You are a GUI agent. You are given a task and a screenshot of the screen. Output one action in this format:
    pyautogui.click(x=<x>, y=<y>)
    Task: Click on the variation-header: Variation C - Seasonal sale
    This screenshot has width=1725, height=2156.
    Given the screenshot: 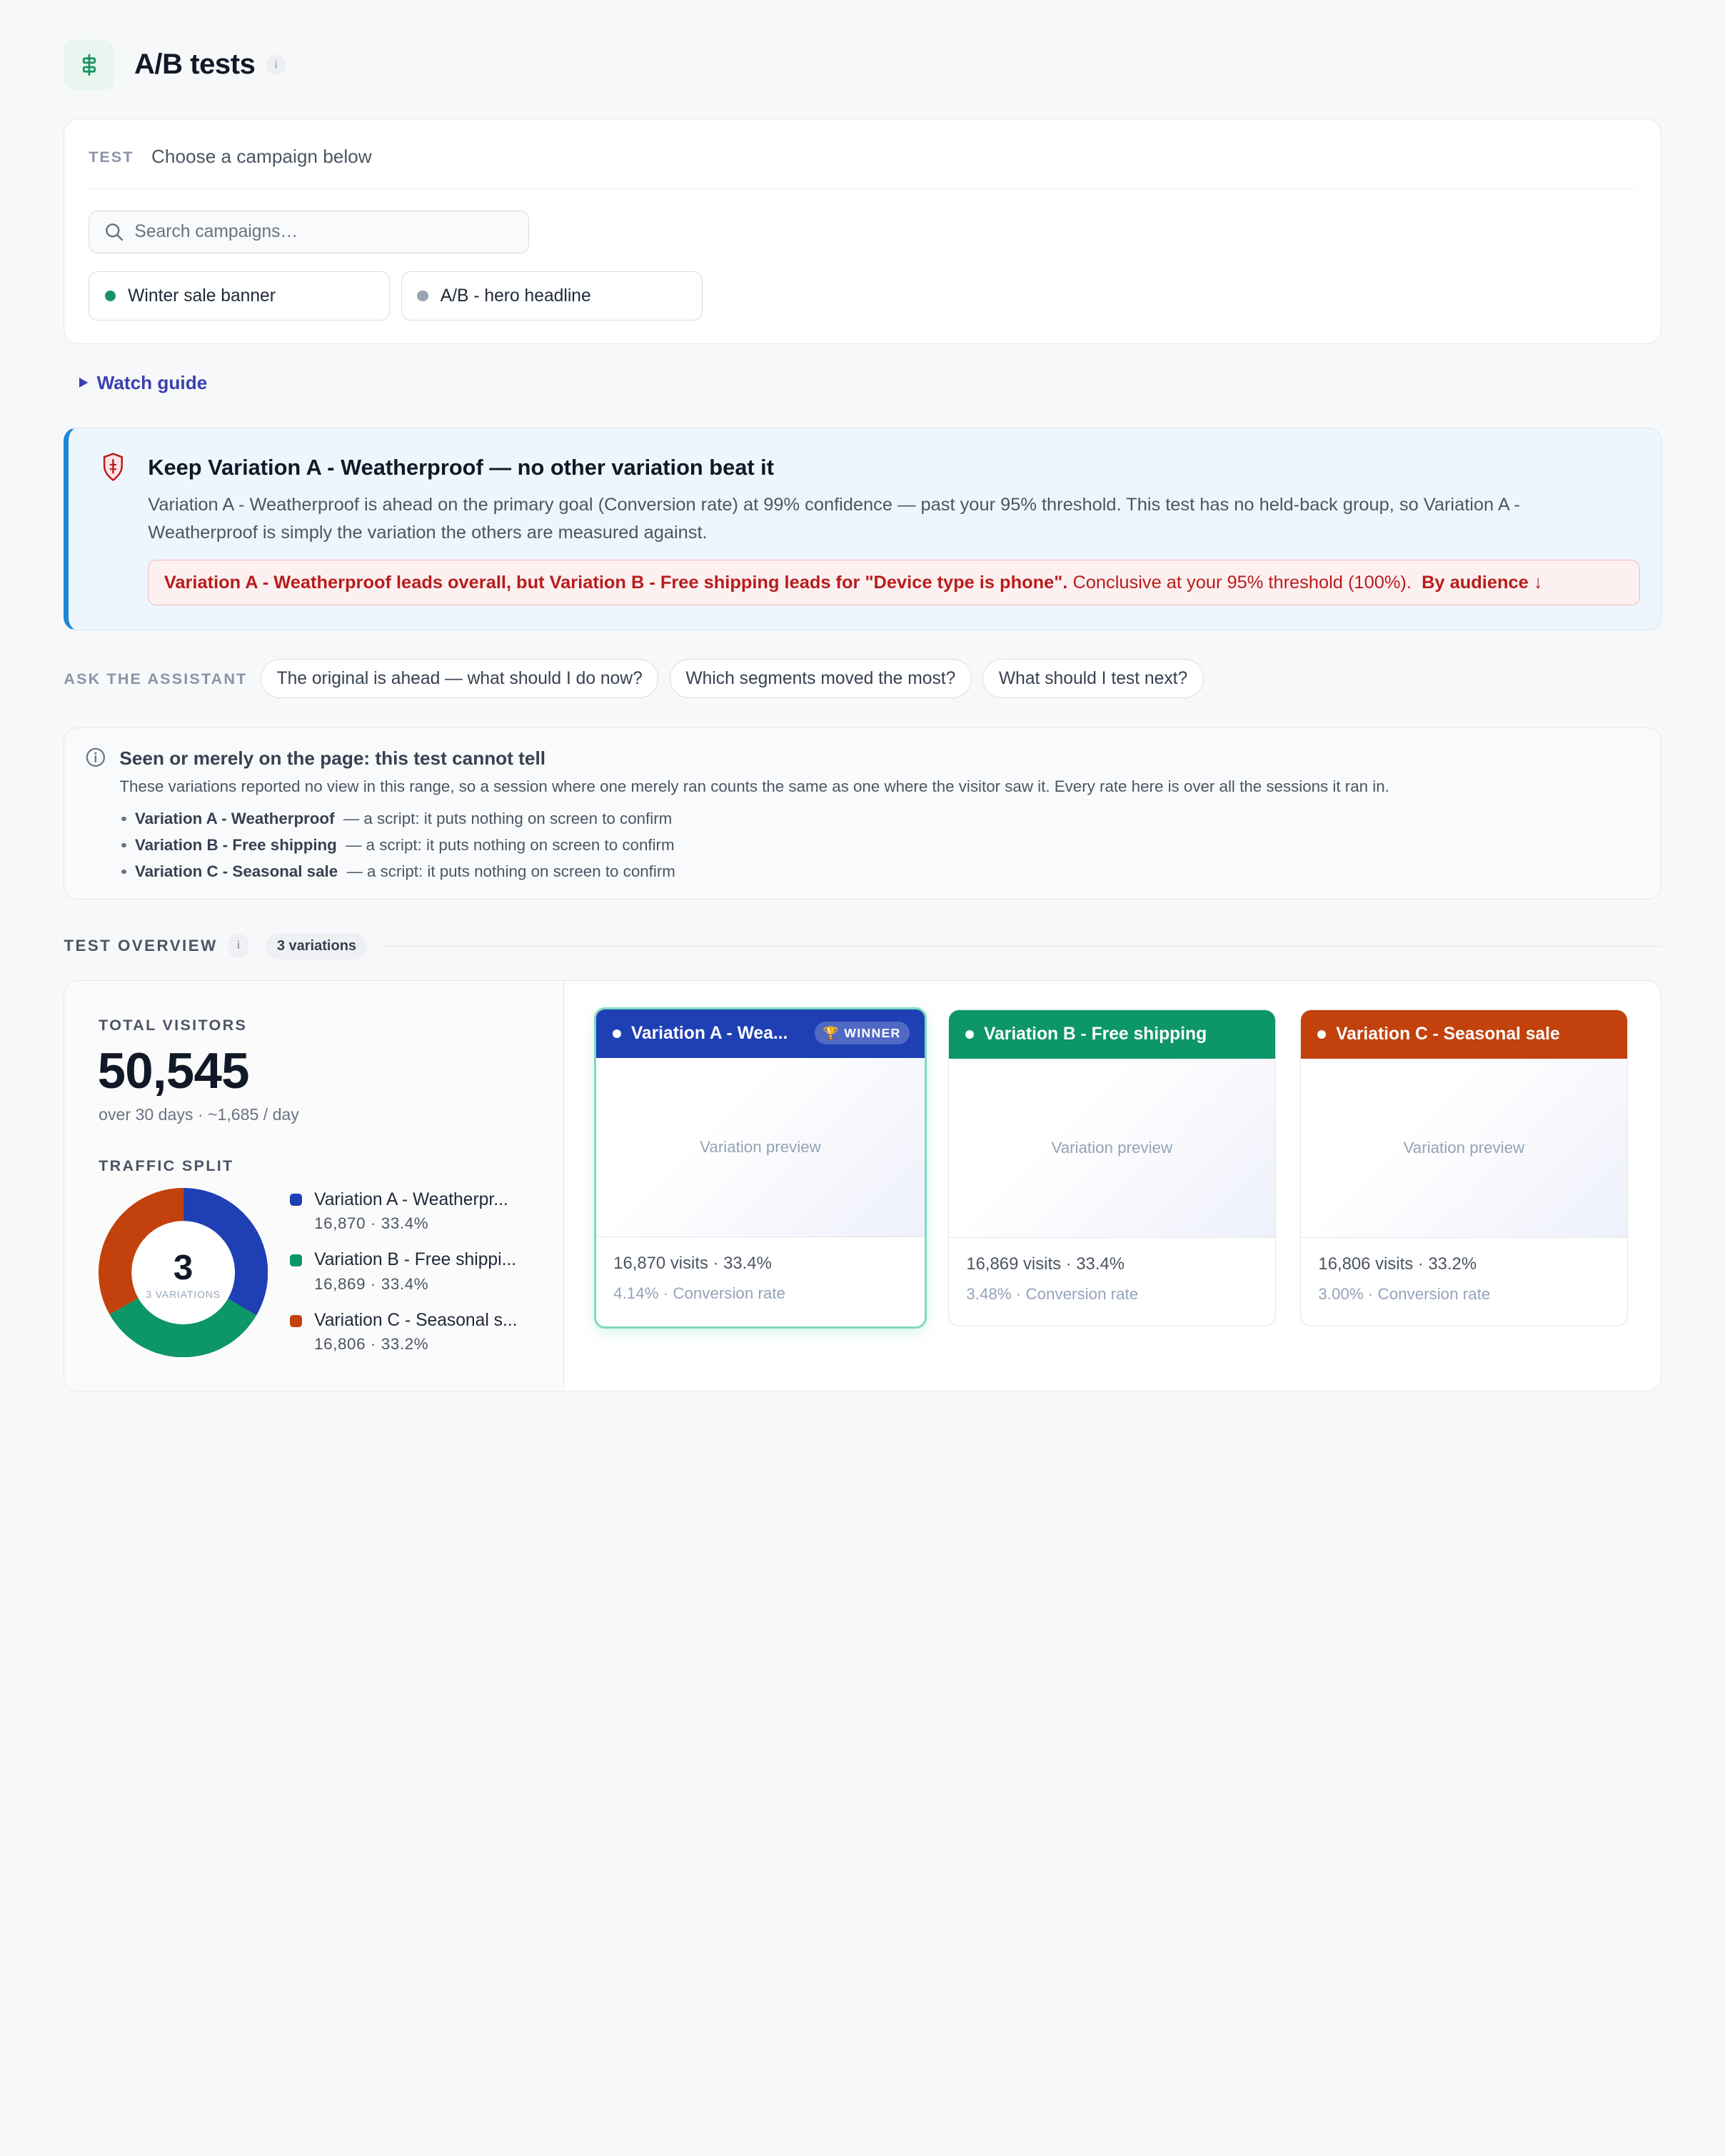 What is the action you would take?
    pyautogui.click(x=1463, y=1035)
    